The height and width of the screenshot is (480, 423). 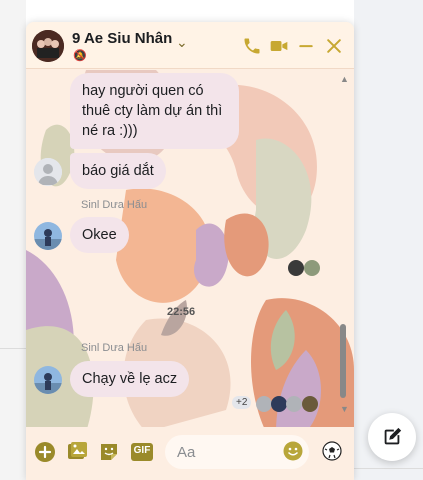 What do you see at coordinates (77, 452) in the screenshot?
I see `photo-icon` at bounding box center [77, 452].